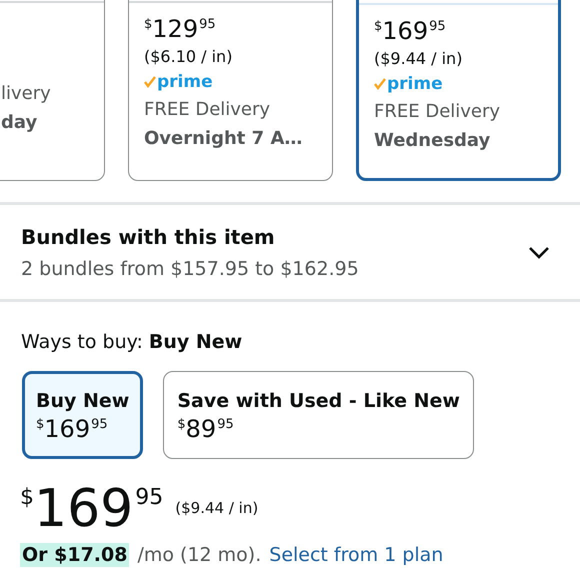 The height and width of the screenshot is (580, 580). What do you see at coordinates (148, 237) in the screenshot?
I see `section-title: Bundles with this item` at bounding box center [148, 237].